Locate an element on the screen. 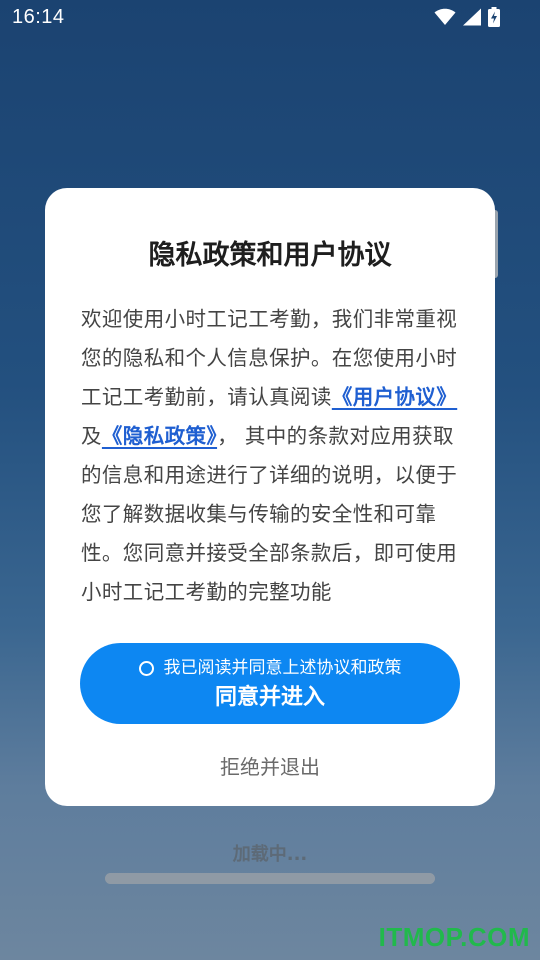 The width and height of the screenshot is (540, 960). cellular-signal-icon is located at coordinates (472, 17).